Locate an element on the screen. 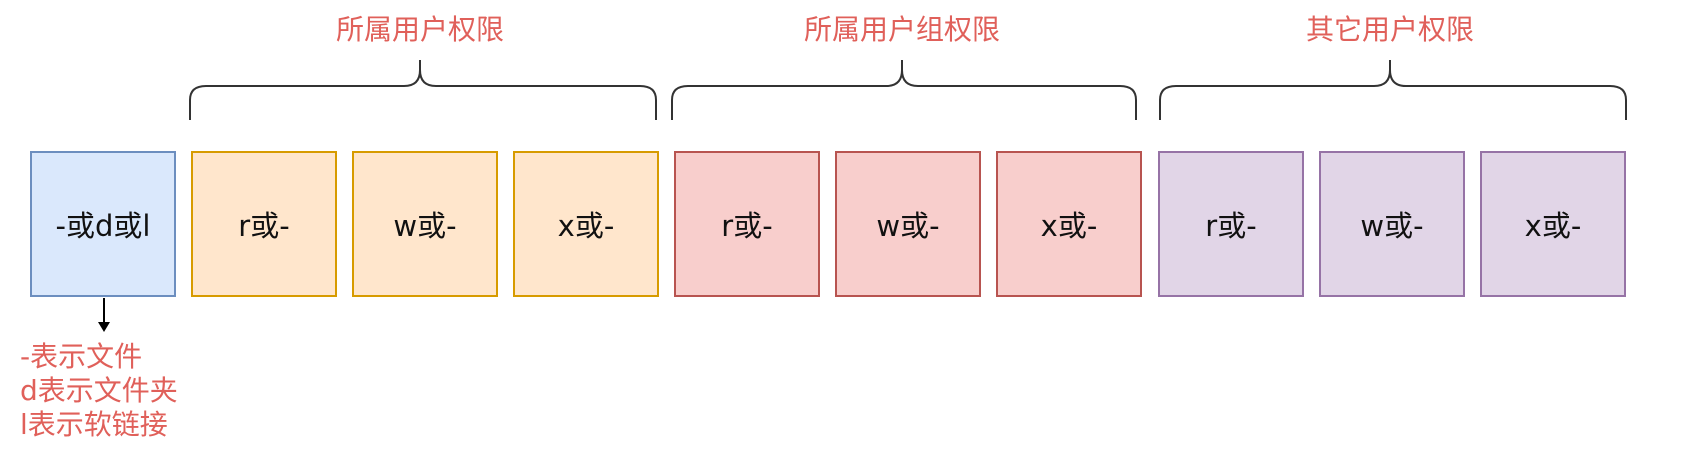  other-execute-box: x或- is located at coordinates (1553, 224).